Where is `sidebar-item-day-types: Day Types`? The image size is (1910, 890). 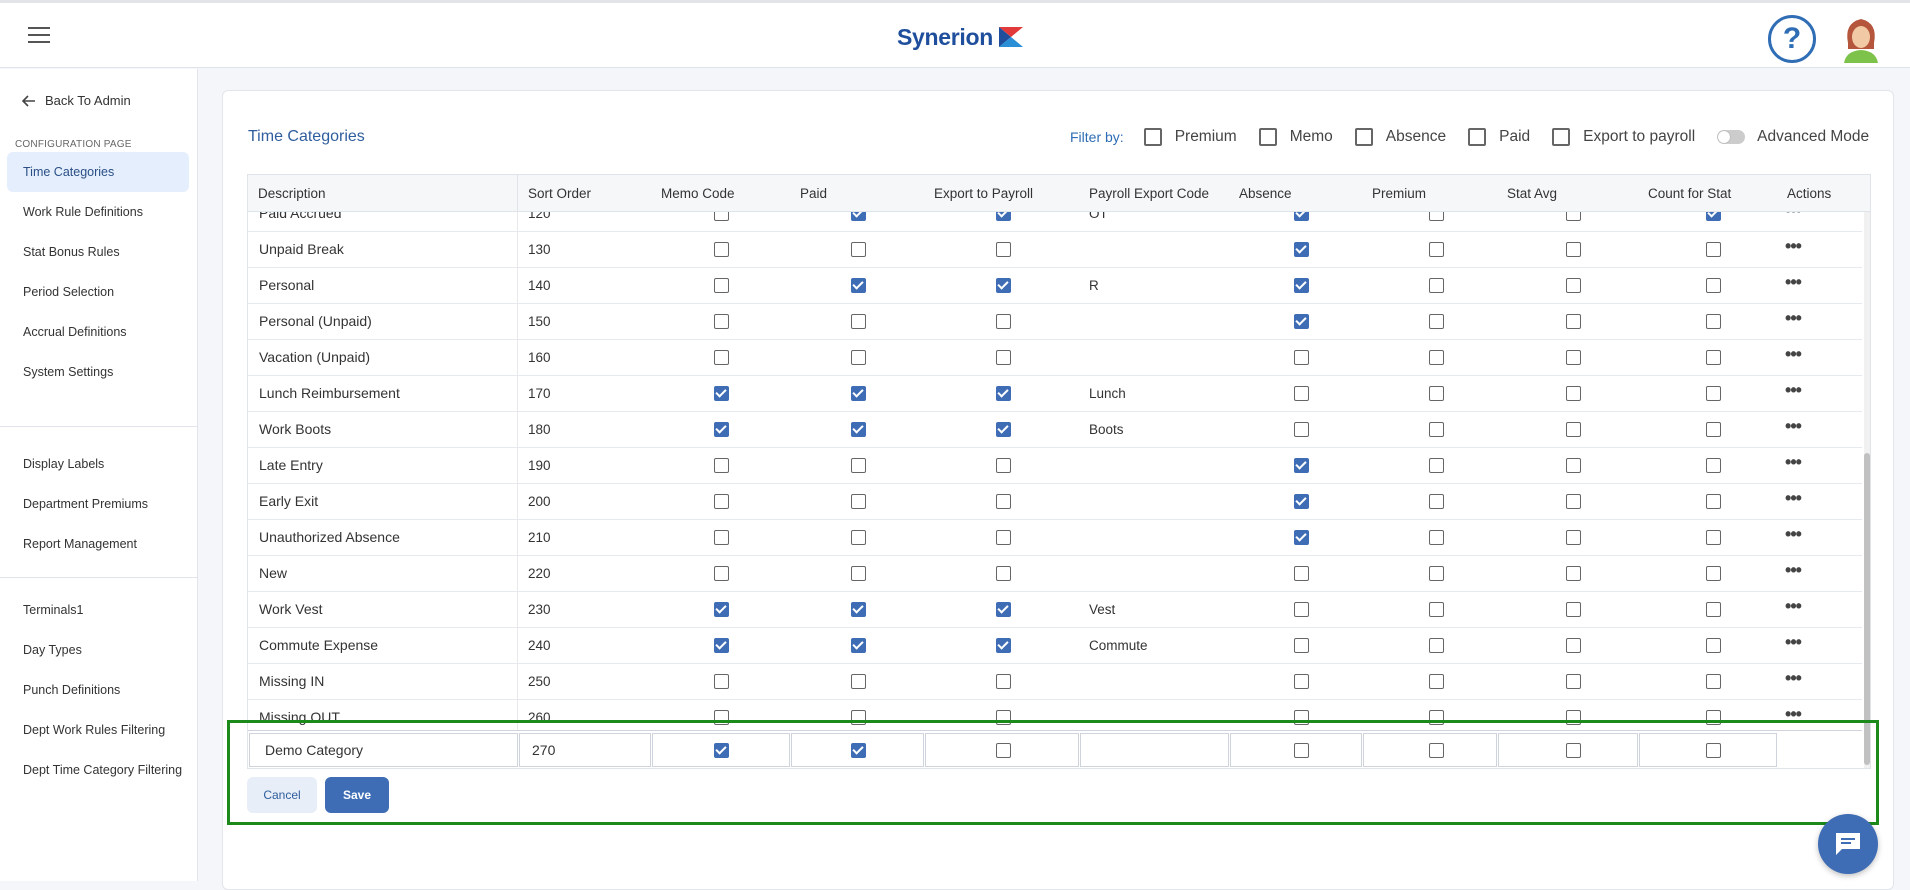
sidebar-item-day-types: Day Types is located at coordinates (98, 650).